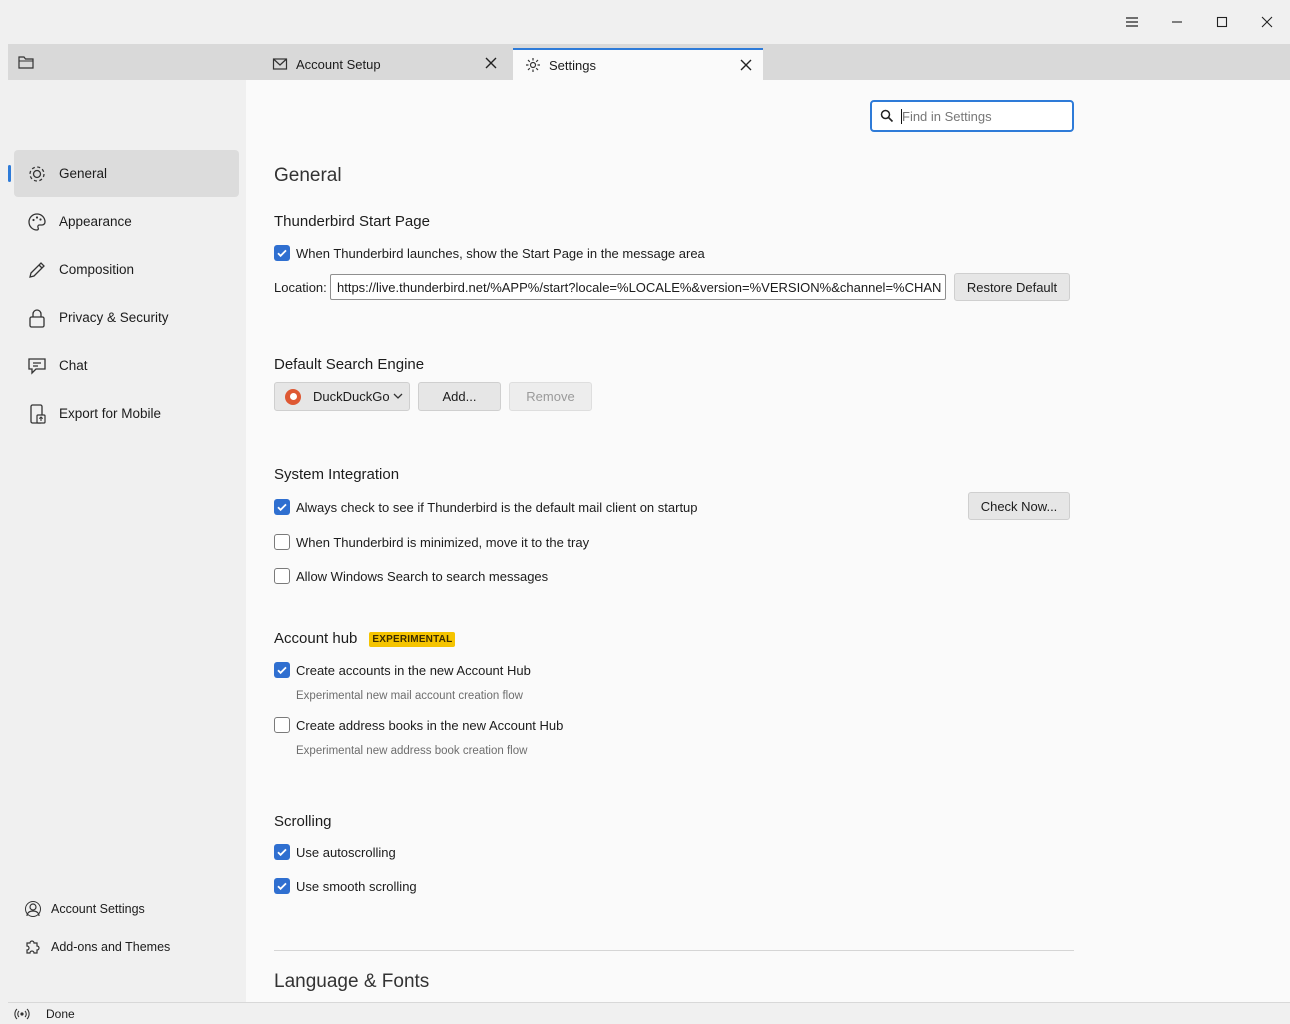 The image size is (1290, 1024). What do you see at coordinates (1222, 22) in the screenshot?
I see `maximize-icon` at bounding box center [1222, 22].